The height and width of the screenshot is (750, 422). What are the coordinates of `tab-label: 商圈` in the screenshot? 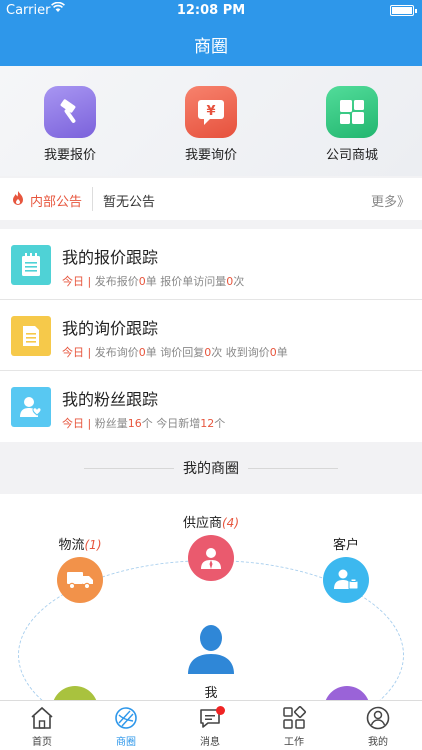 It's located at (126, 742).